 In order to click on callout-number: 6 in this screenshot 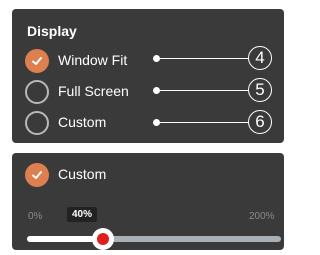, I will do `click(260, 122)`.